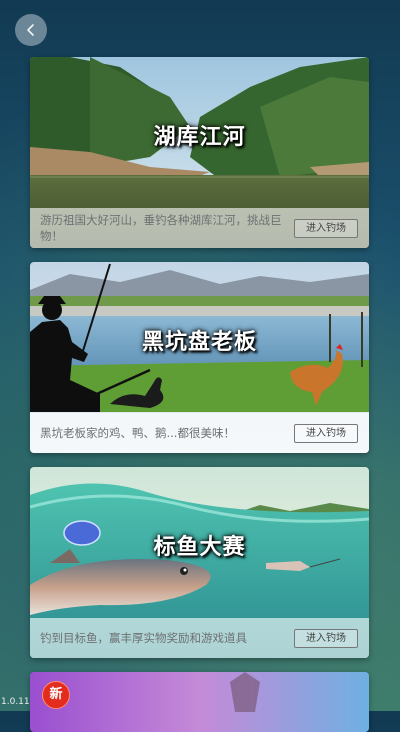 Image resolution: width=400 pixels, height=732 pixels. I want to click on card-footer: 黑坑老板家的鸡、鸭、鹅...都很美味！ 进入钓场, so click(199, 433).